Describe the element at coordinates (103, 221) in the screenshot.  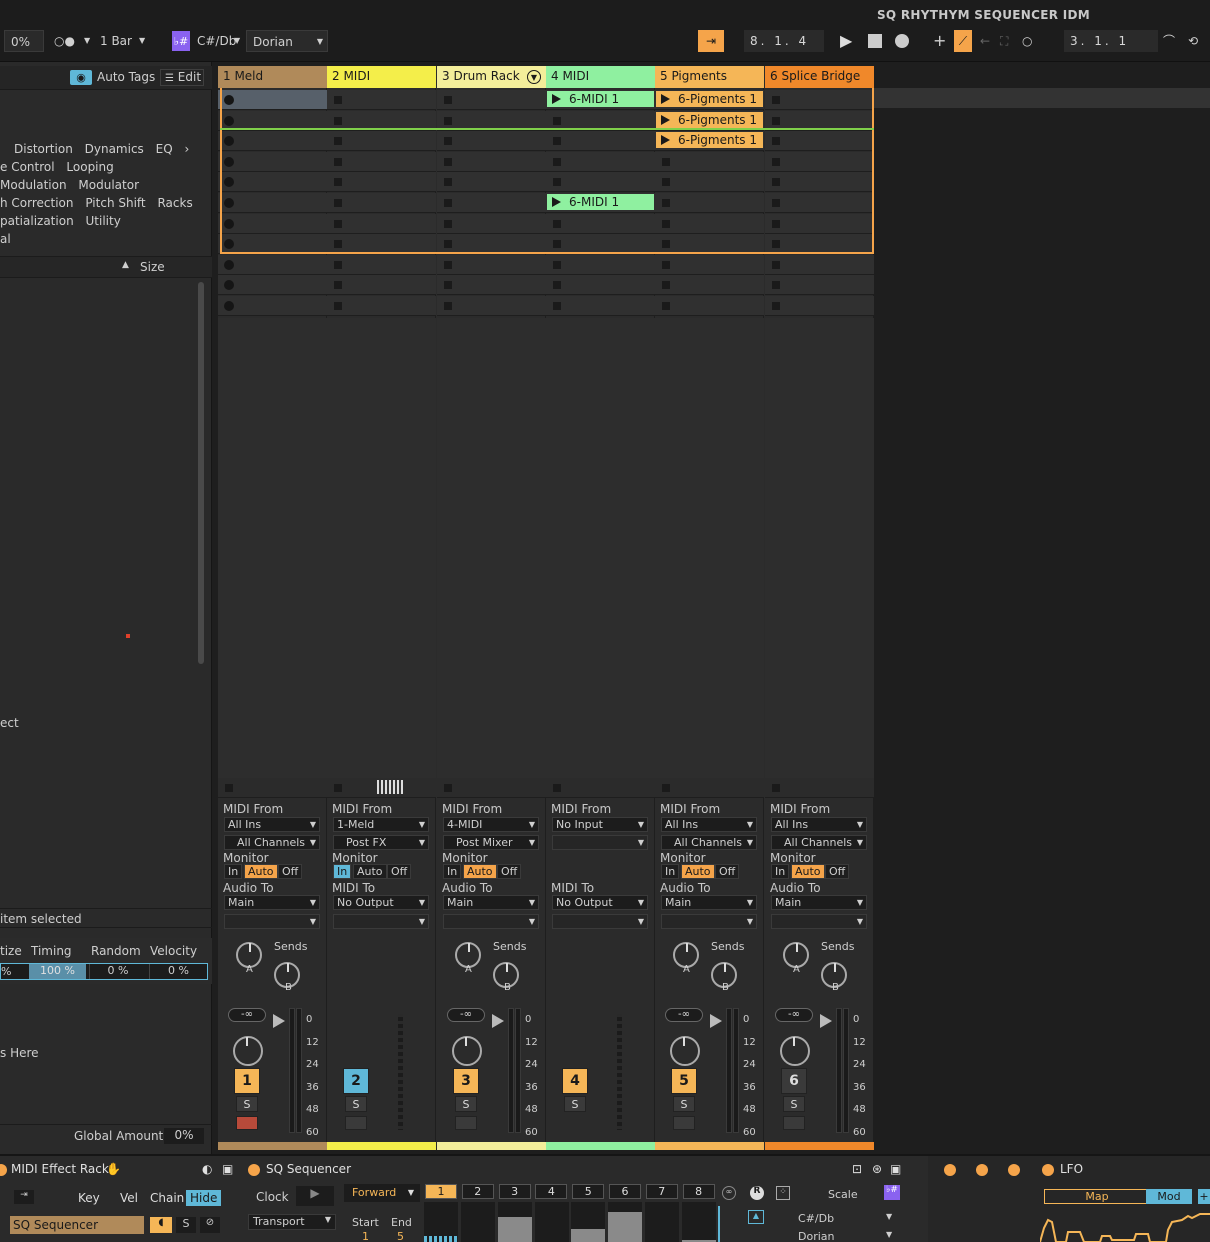
I see `tag-utility: Utility` at that location.